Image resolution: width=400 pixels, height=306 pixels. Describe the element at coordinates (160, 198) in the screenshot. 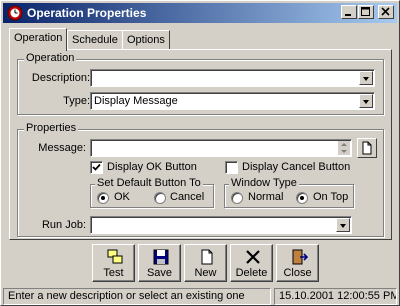

I see `default-cancel-radio` at that location.